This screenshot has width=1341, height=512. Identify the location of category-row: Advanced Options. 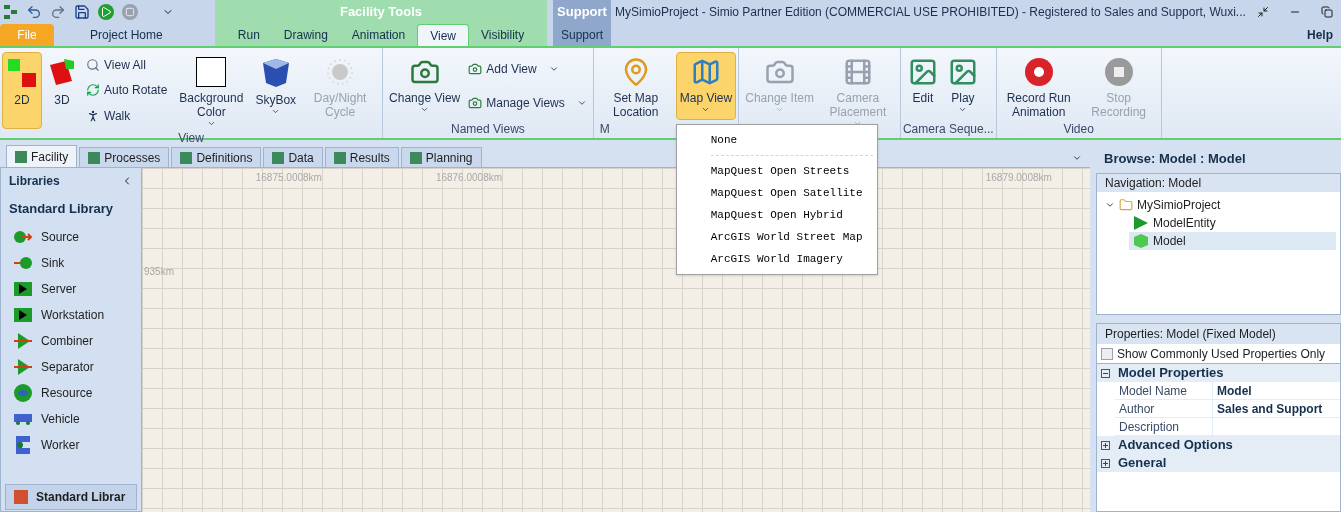
(1218, 445).